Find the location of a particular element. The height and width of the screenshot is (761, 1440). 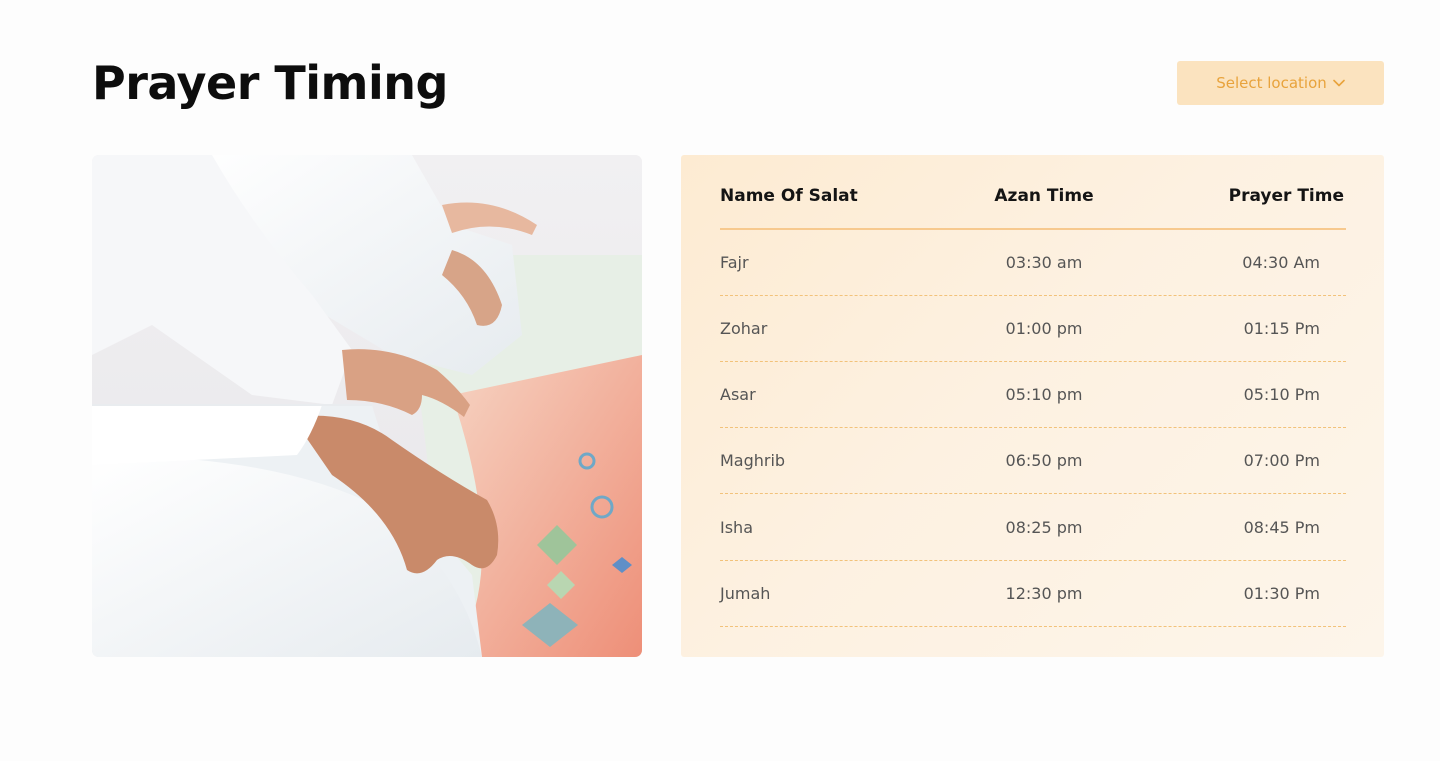

table-row: Asar 05:10 pm 05:10 Pm is located at coordinates (1033, 395).